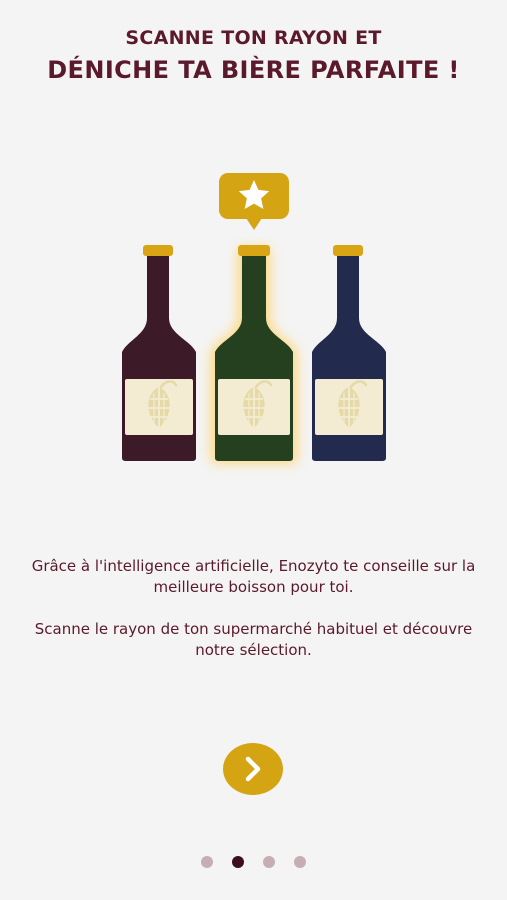  I want to click on bottle-dark-red, so click(159, 353).